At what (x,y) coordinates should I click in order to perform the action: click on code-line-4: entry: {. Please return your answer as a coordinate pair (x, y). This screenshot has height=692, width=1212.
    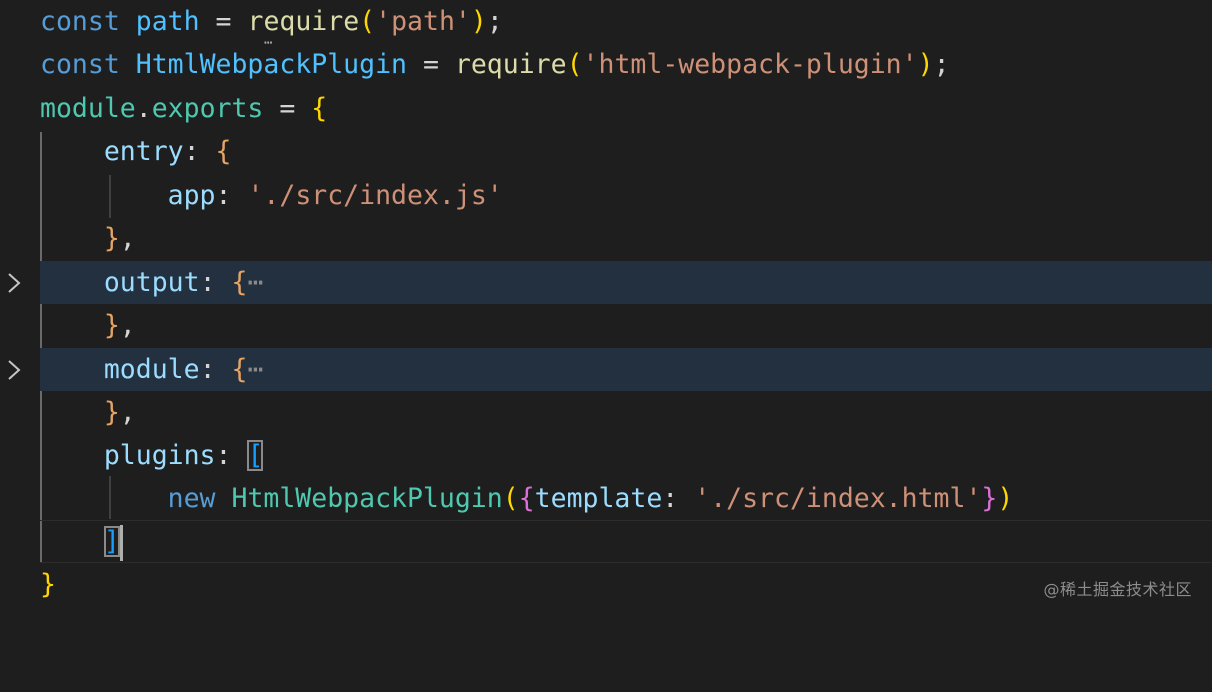
    Looking at the image, I should click on (606, 151).